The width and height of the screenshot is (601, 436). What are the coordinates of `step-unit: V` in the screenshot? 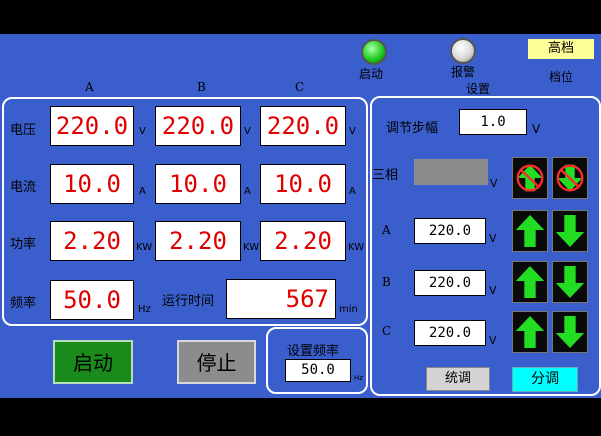 It's located at (536, 129).